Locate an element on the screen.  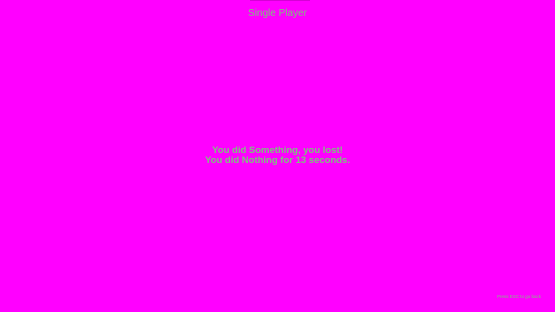
top-edge-decoration is located at coordinates (280, 0).